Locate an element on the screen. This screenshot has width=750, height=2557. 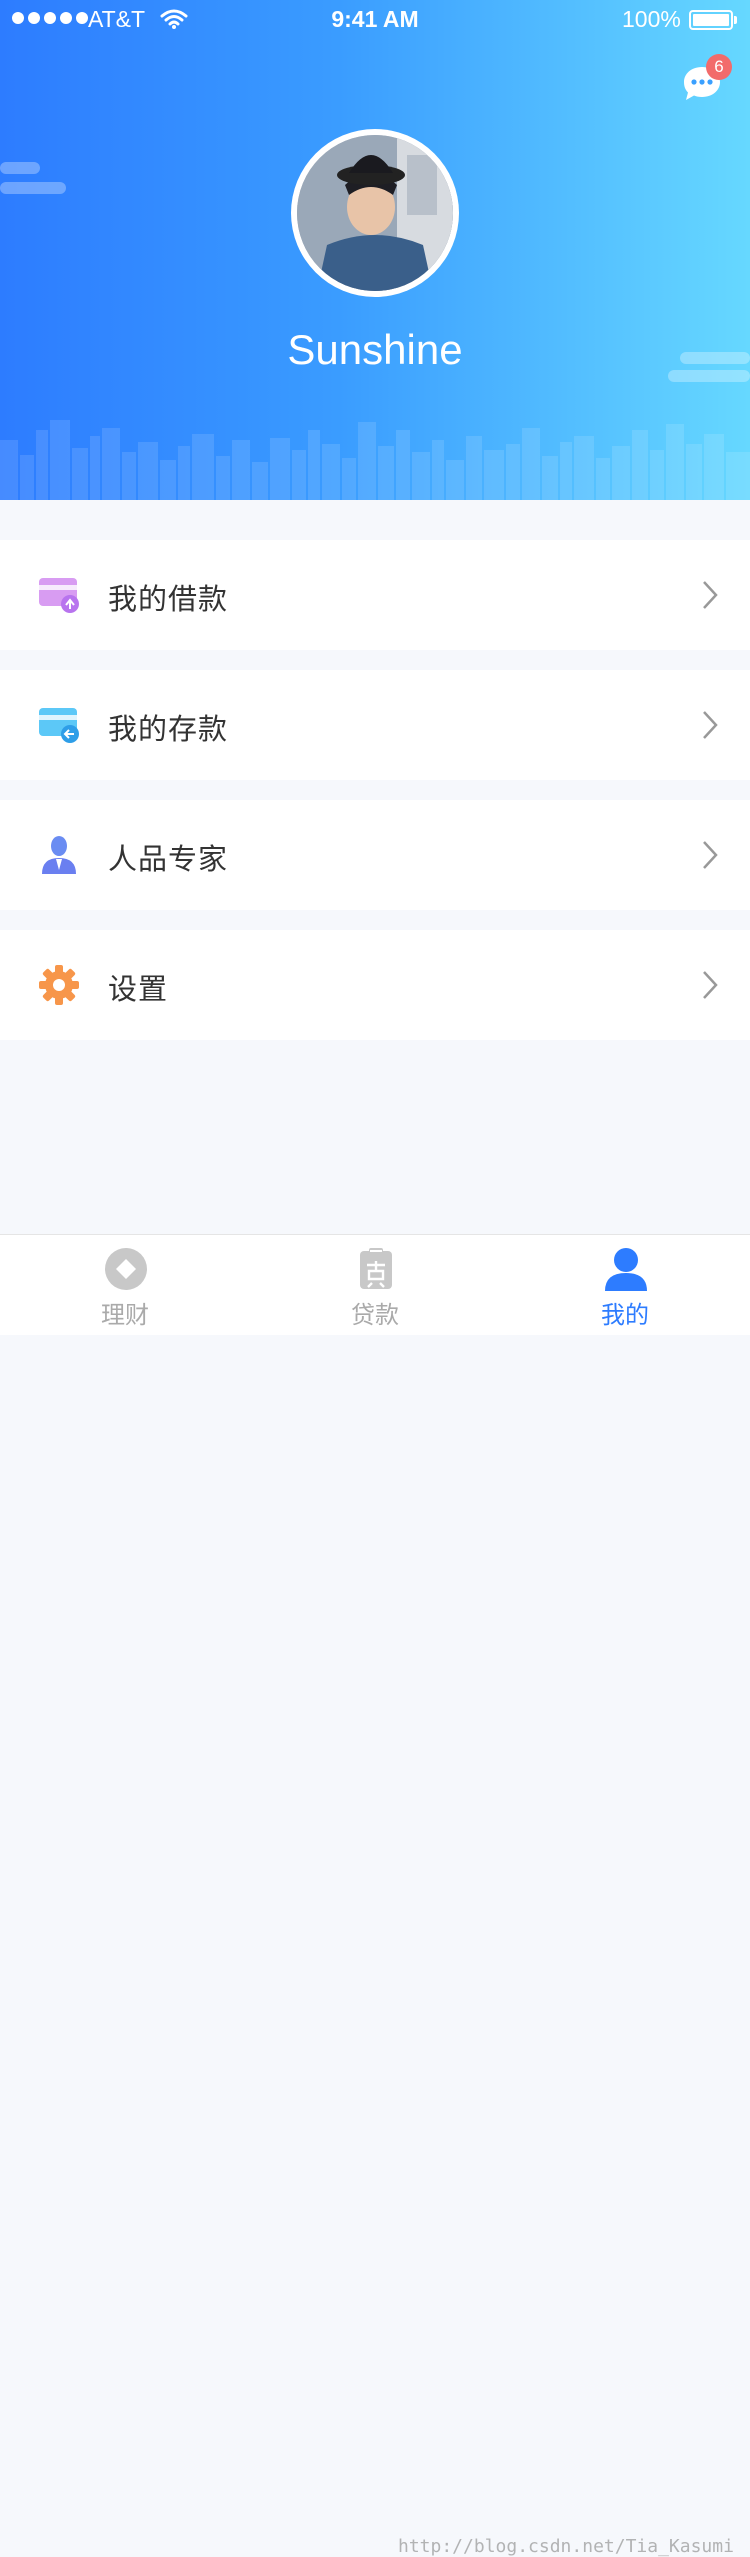
tab-finance: 理财 is located at coordinates (125, 1285).